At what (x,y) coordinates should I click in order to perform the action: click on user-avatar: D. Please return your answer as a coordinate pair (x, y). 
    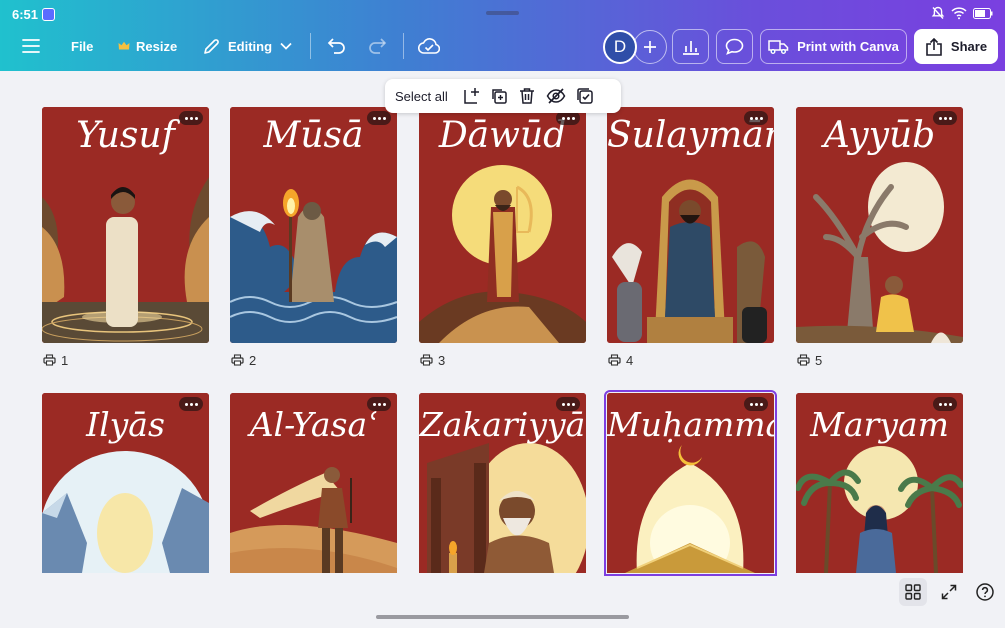
    Looking at the image, I should click on (620, 47).